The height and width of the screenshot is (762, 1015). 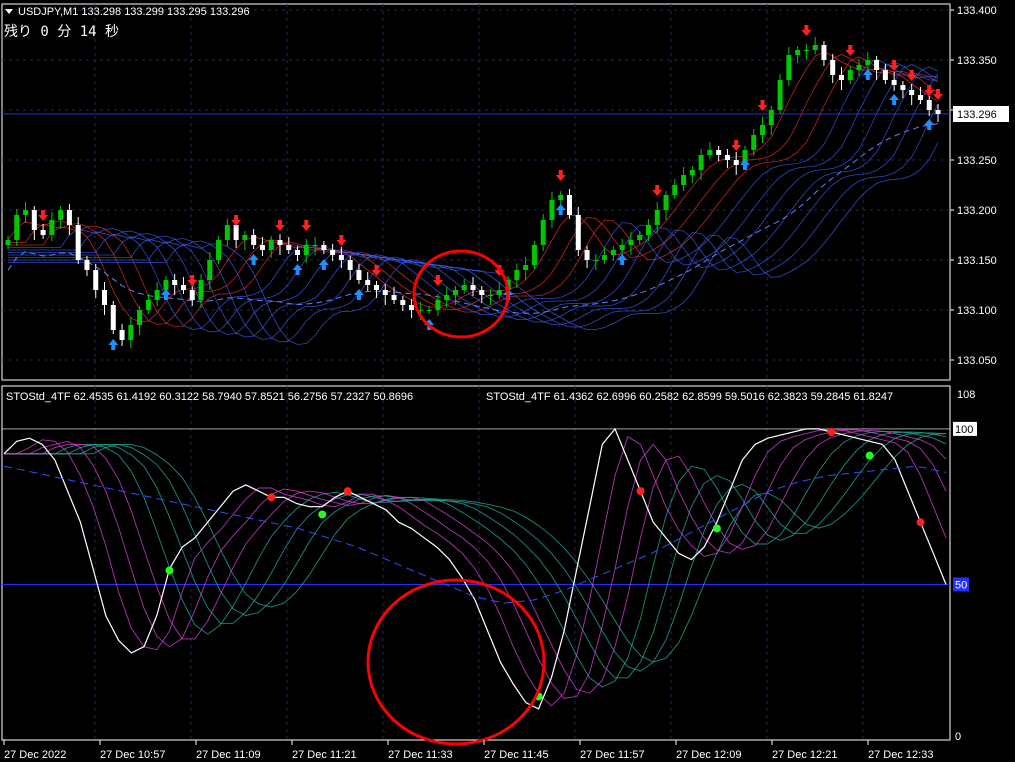 I want to click on ind-axis-100: 100, so click(x=964, y=430).